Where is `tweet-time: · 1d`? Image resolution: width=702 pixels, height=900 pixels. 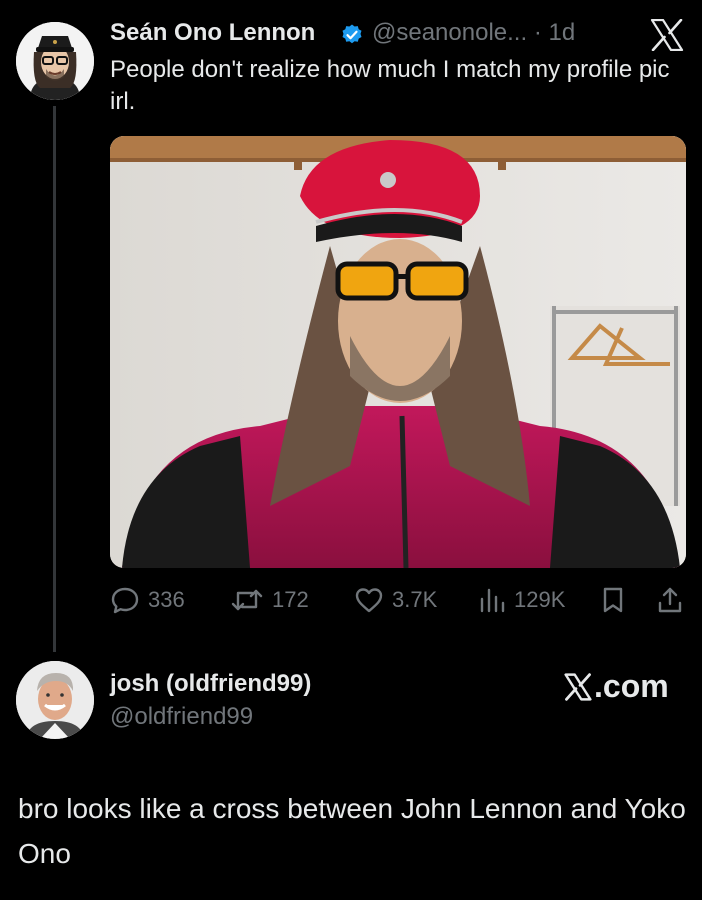
tweet-time: · 1d is located at coordinates (554, 32).